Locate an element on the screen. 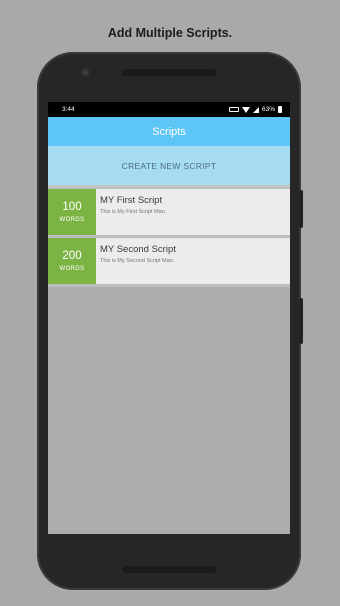 The height and width of the screenshot is (606, 340). script-title: MY First Script is located at coordinates (131, 200).